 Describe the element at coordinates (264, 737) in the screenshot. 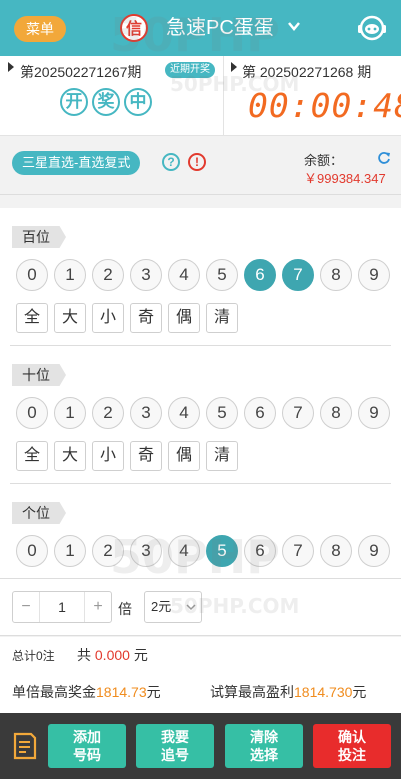

I see `clear-selection-label-1: 清除` at that location.